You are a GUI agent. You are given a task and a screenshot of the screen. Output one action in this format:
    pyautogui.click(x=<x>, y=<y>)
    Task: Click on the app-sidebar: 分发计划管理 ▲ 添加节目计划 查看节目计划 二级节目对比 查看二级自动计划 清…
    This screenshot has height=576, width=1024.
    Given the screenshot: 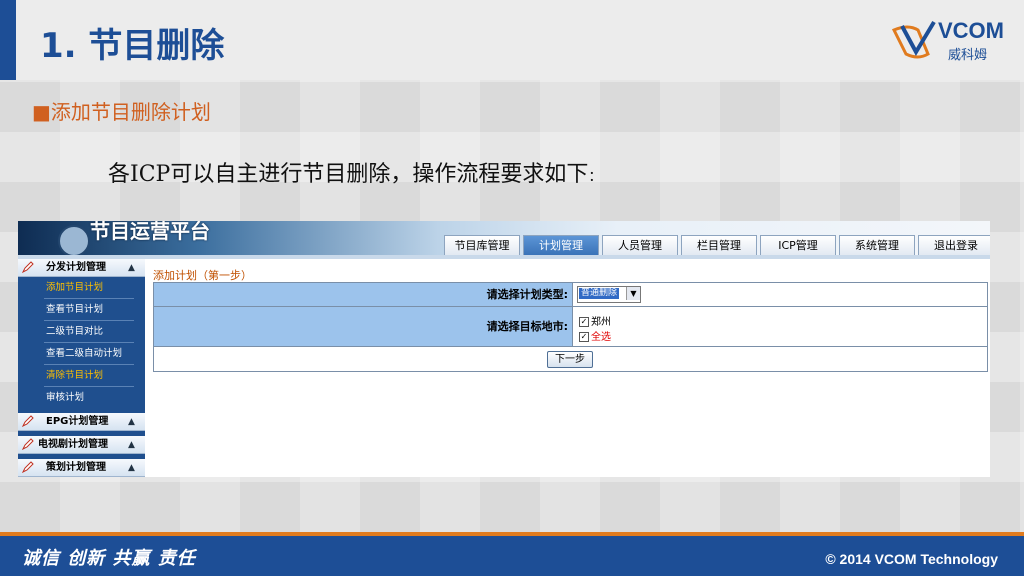 What is the action you would take?
    pyautogui.click(x=81, y=368)
    